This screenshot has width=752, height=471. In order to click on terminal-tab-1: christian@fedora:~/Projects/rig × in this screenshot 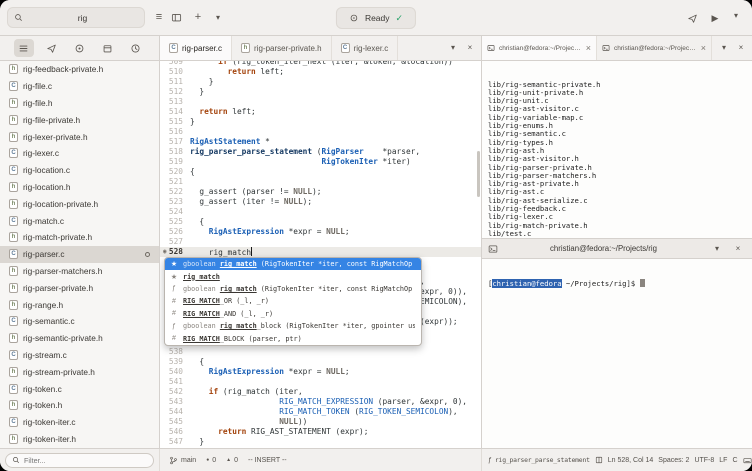, I will do `click(539, 48)`.